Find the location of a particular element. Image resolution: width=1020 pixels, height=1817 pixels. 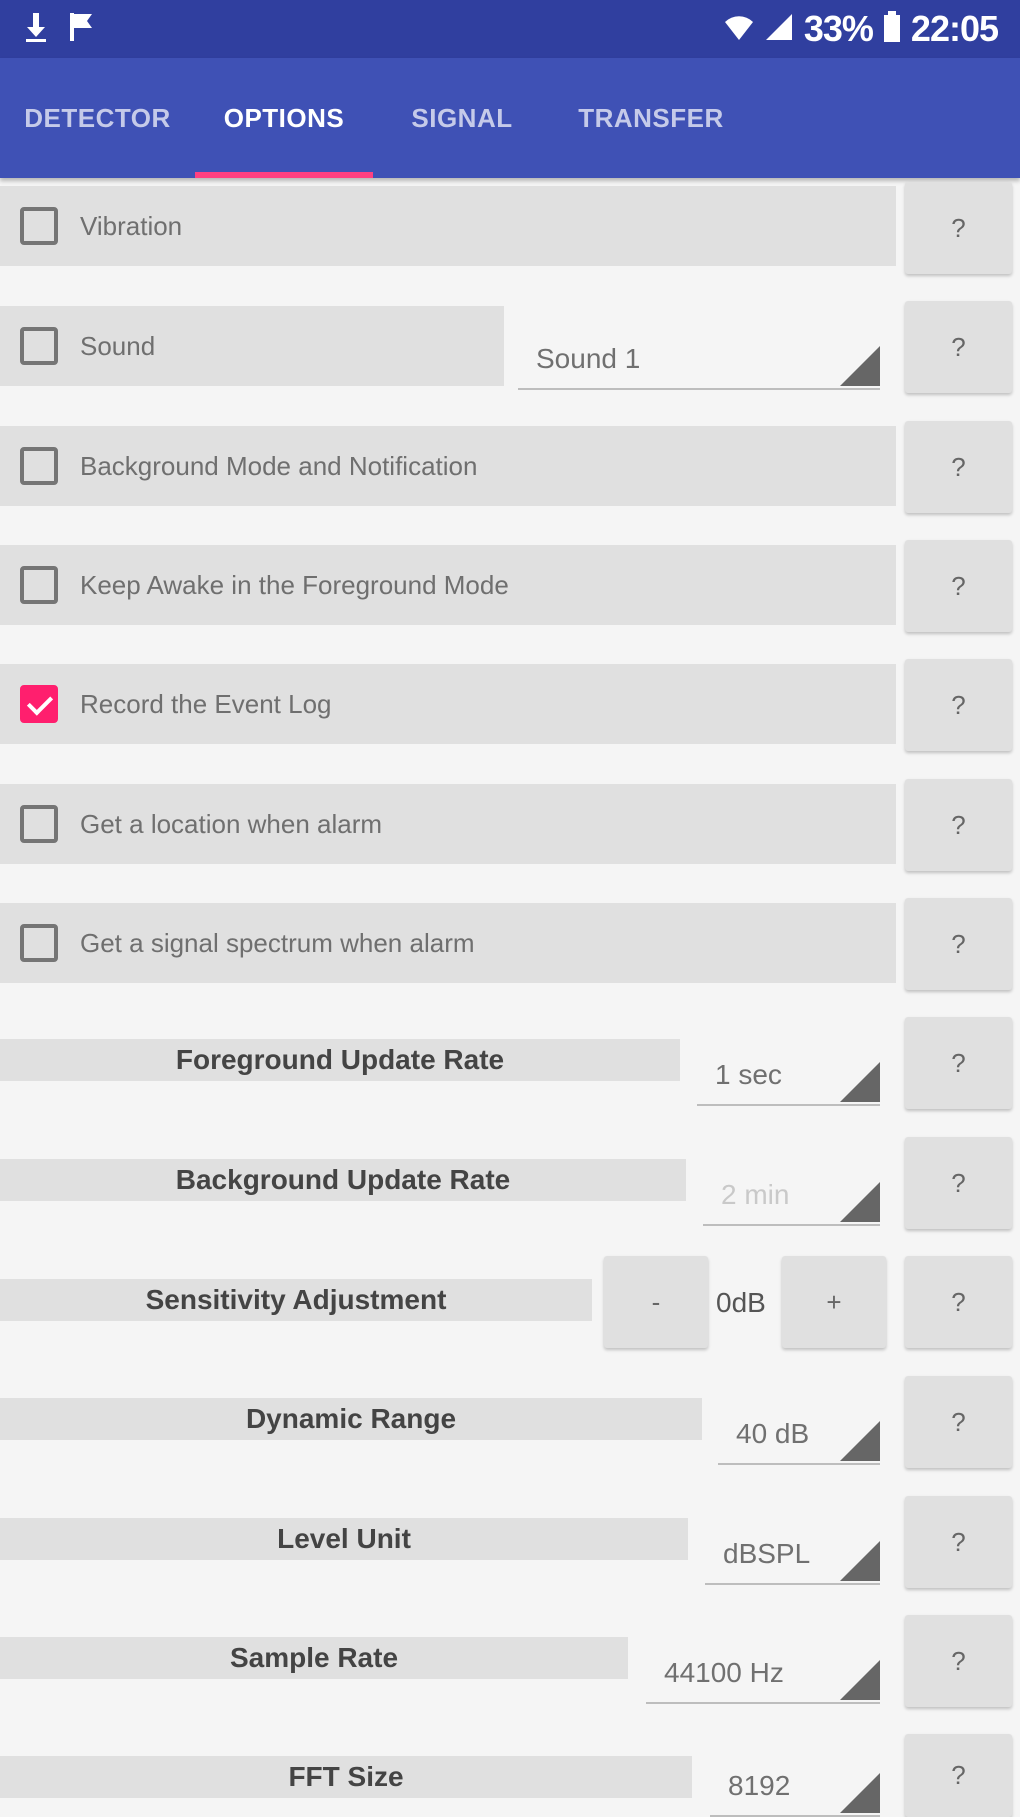

sound-label: Sound is located at coordinates (118, 346).